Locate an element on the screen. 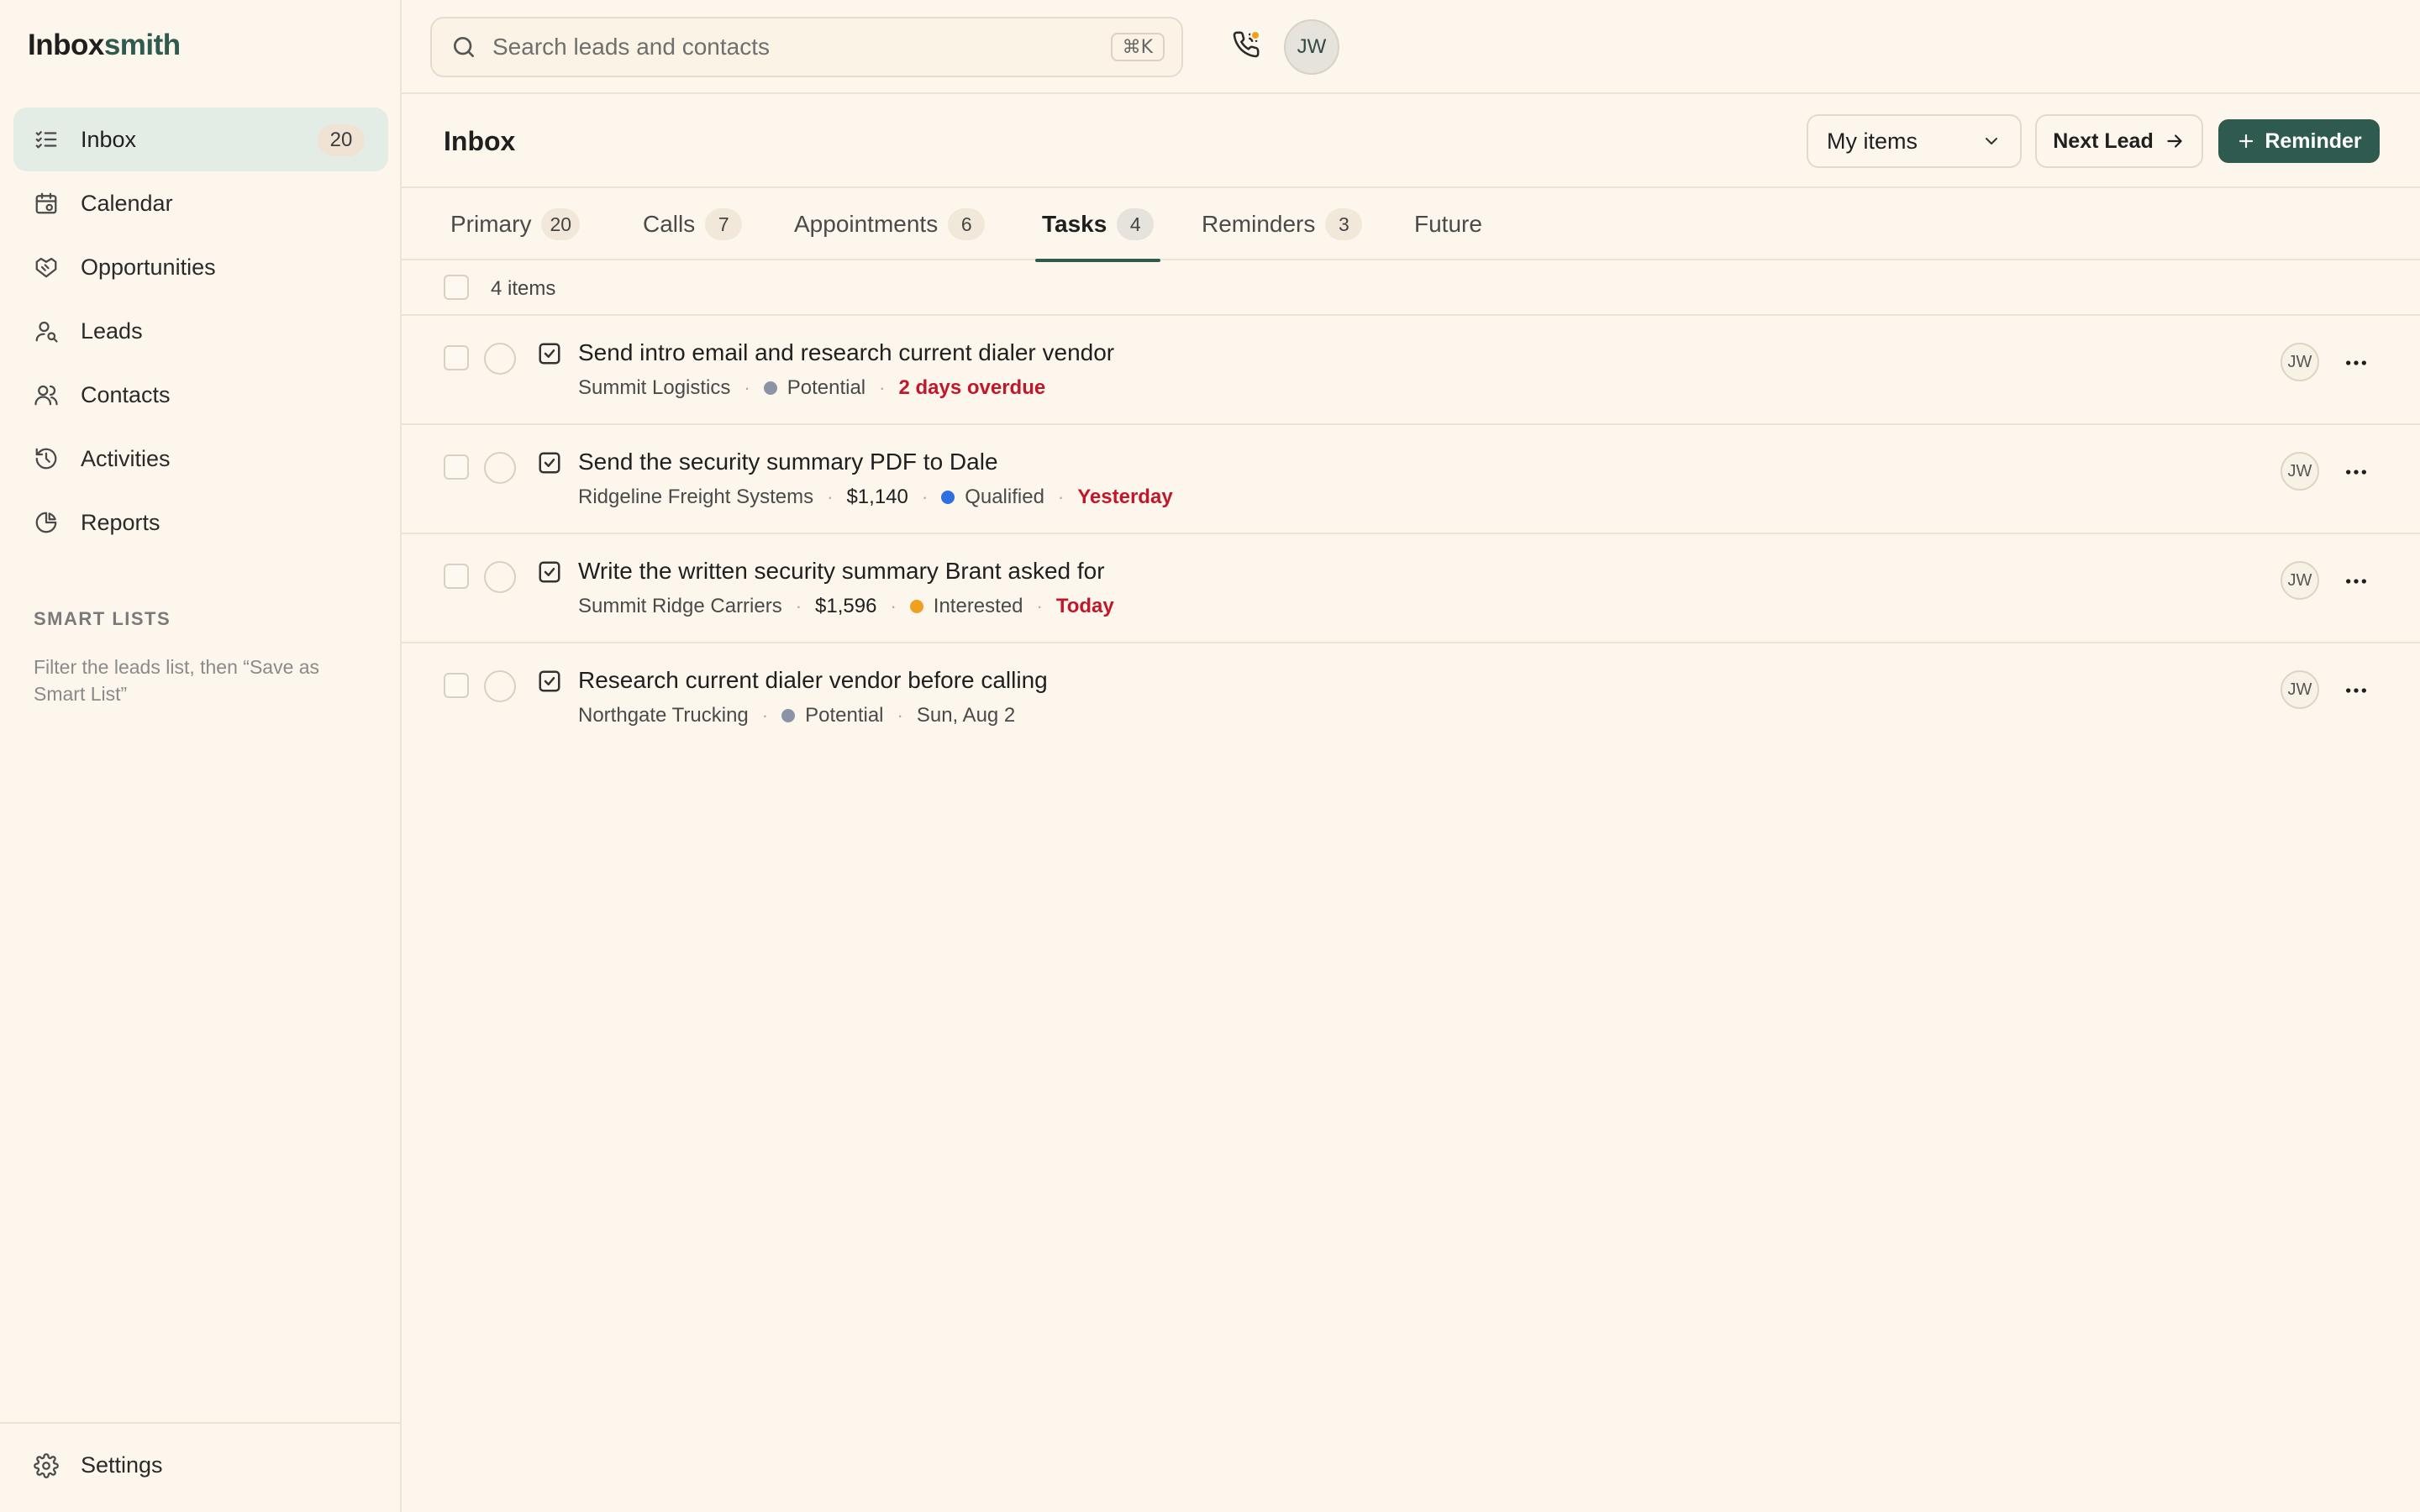 The height and width of the screenshot is (1512, 2420). assignee-avatar: JW is located at coordinates (2300, 689).